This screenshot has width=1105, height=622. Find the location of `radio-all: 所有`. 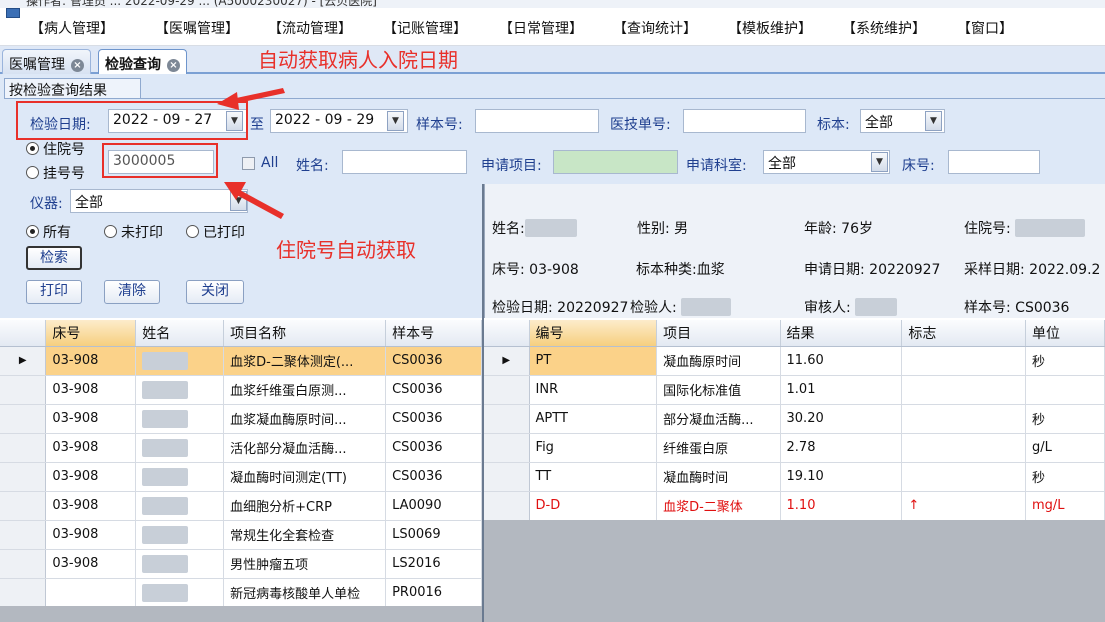

radio-all: 所有 is located at coordinates (48, 232).